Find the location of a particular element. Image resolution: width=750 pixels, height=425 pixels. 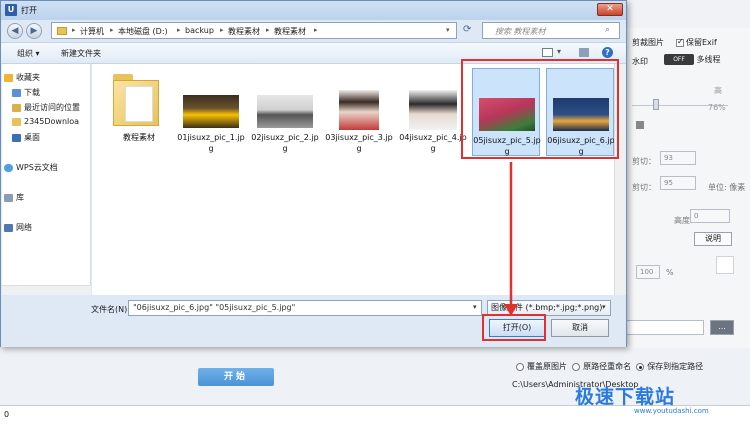

app-icon: U is located at coordinates (11, 10).